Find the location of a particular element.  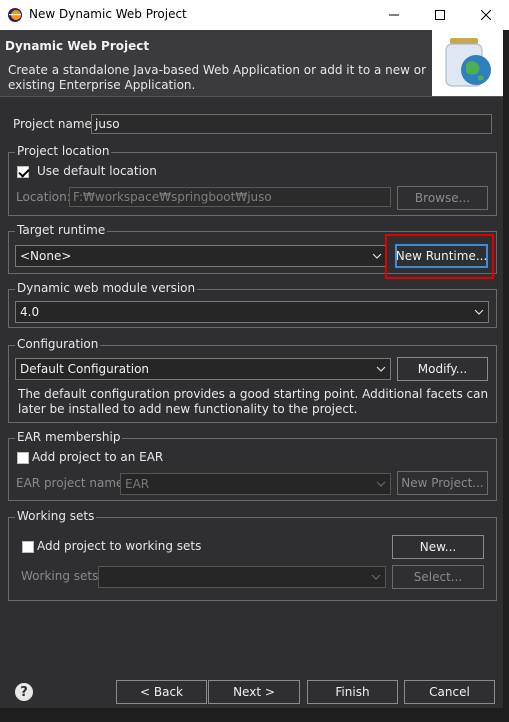

close-button is located at coordinates (486, 15).